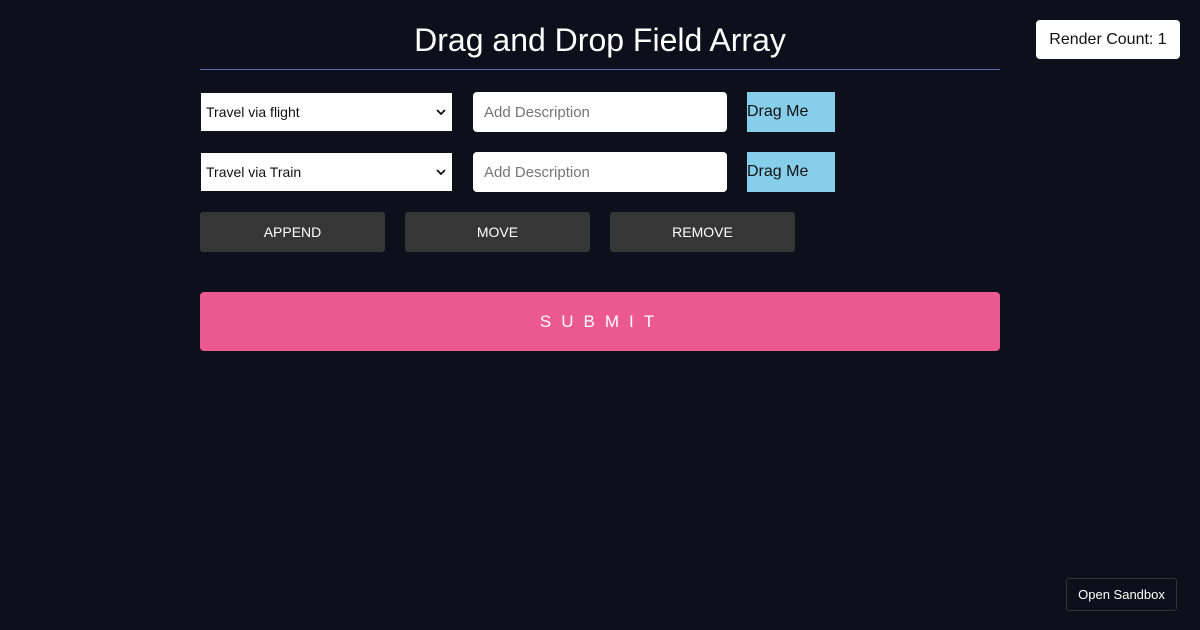 The image size is (1200, 630). Describe the element at coordinates (292, 232) in the screenshot. I see `append-button: APPEND` at that location.